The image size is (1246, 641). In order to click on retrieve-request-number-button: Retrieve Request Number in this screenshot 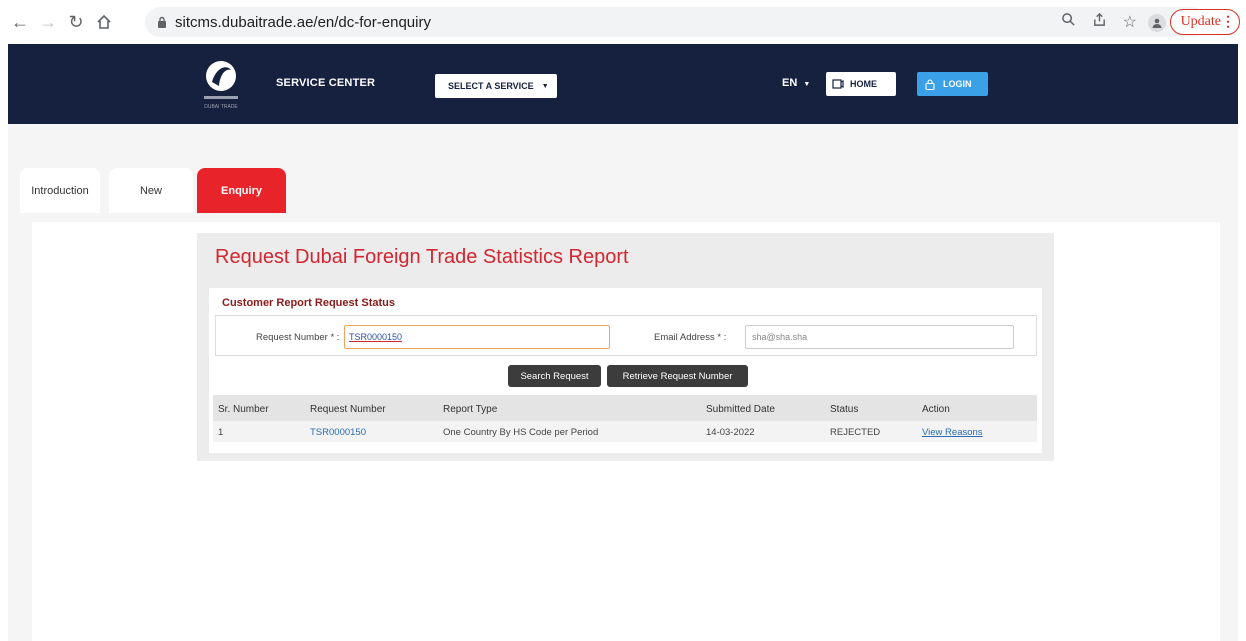, I will do `click(677, 376)`.